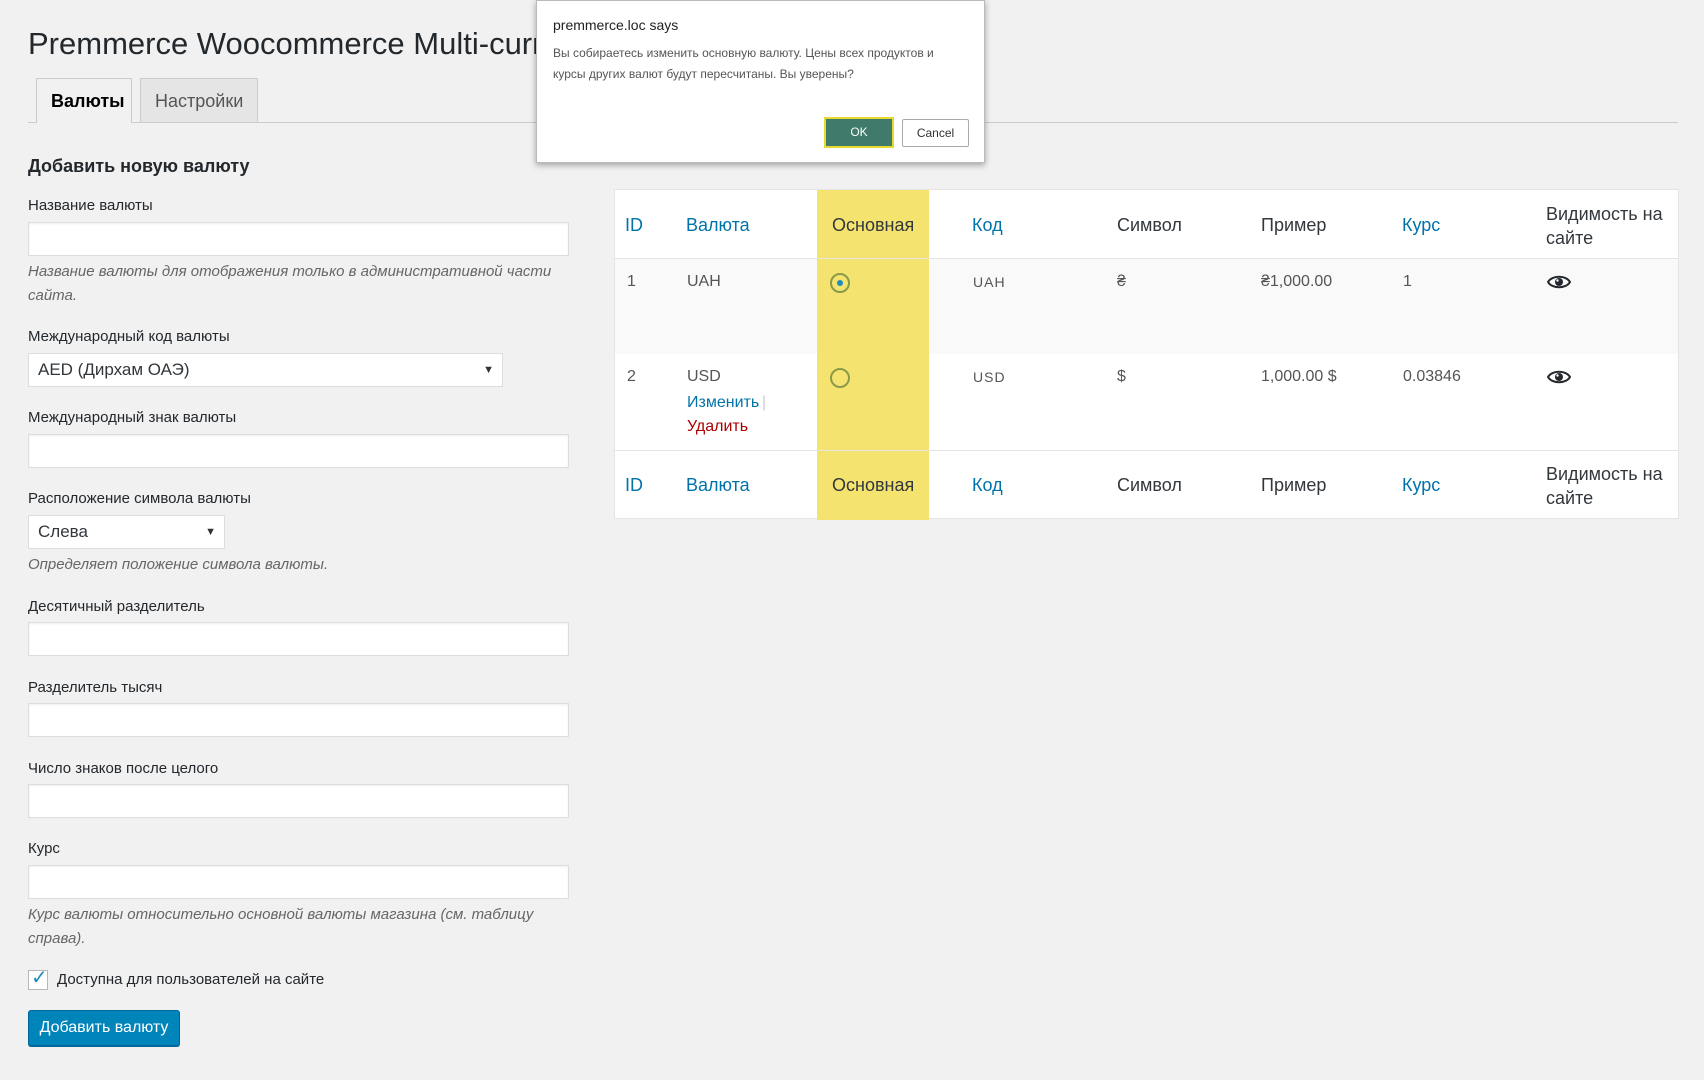 The height and width of the screenshot is (1080, 1704). I want to click on radio-selected-dot, so click(840, 283).